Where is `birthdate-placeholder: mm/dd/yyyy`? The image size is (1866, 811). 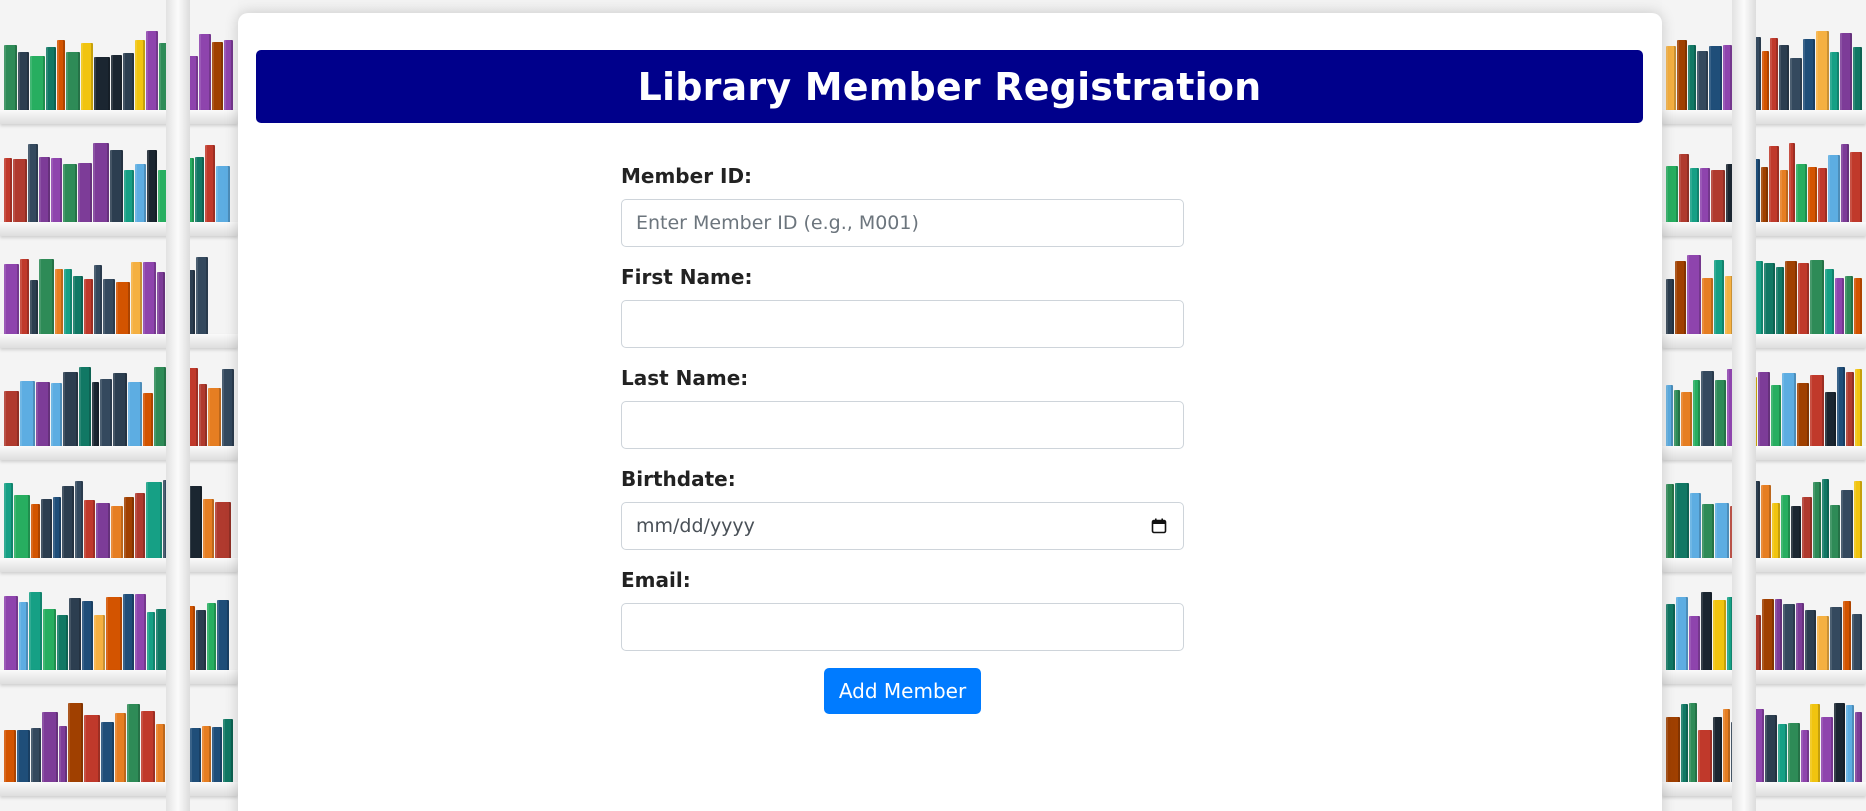
birthdate-placeholder: mm/dd/yyyy is located at coordinates (695, 526).